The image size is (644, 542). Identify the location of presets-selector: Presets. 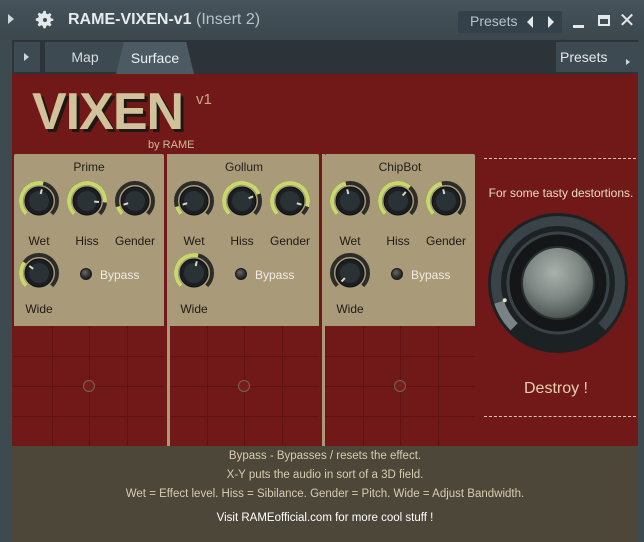
(510, 22).